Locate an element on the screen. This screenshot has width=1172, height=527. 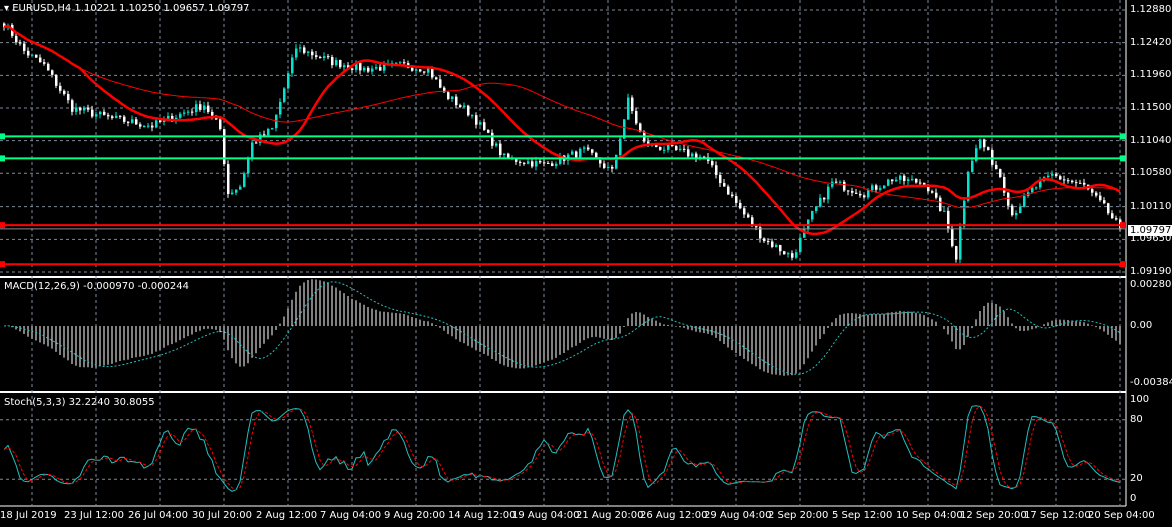
dropdown-icon: ▾ is located at coordinates (6, 8).